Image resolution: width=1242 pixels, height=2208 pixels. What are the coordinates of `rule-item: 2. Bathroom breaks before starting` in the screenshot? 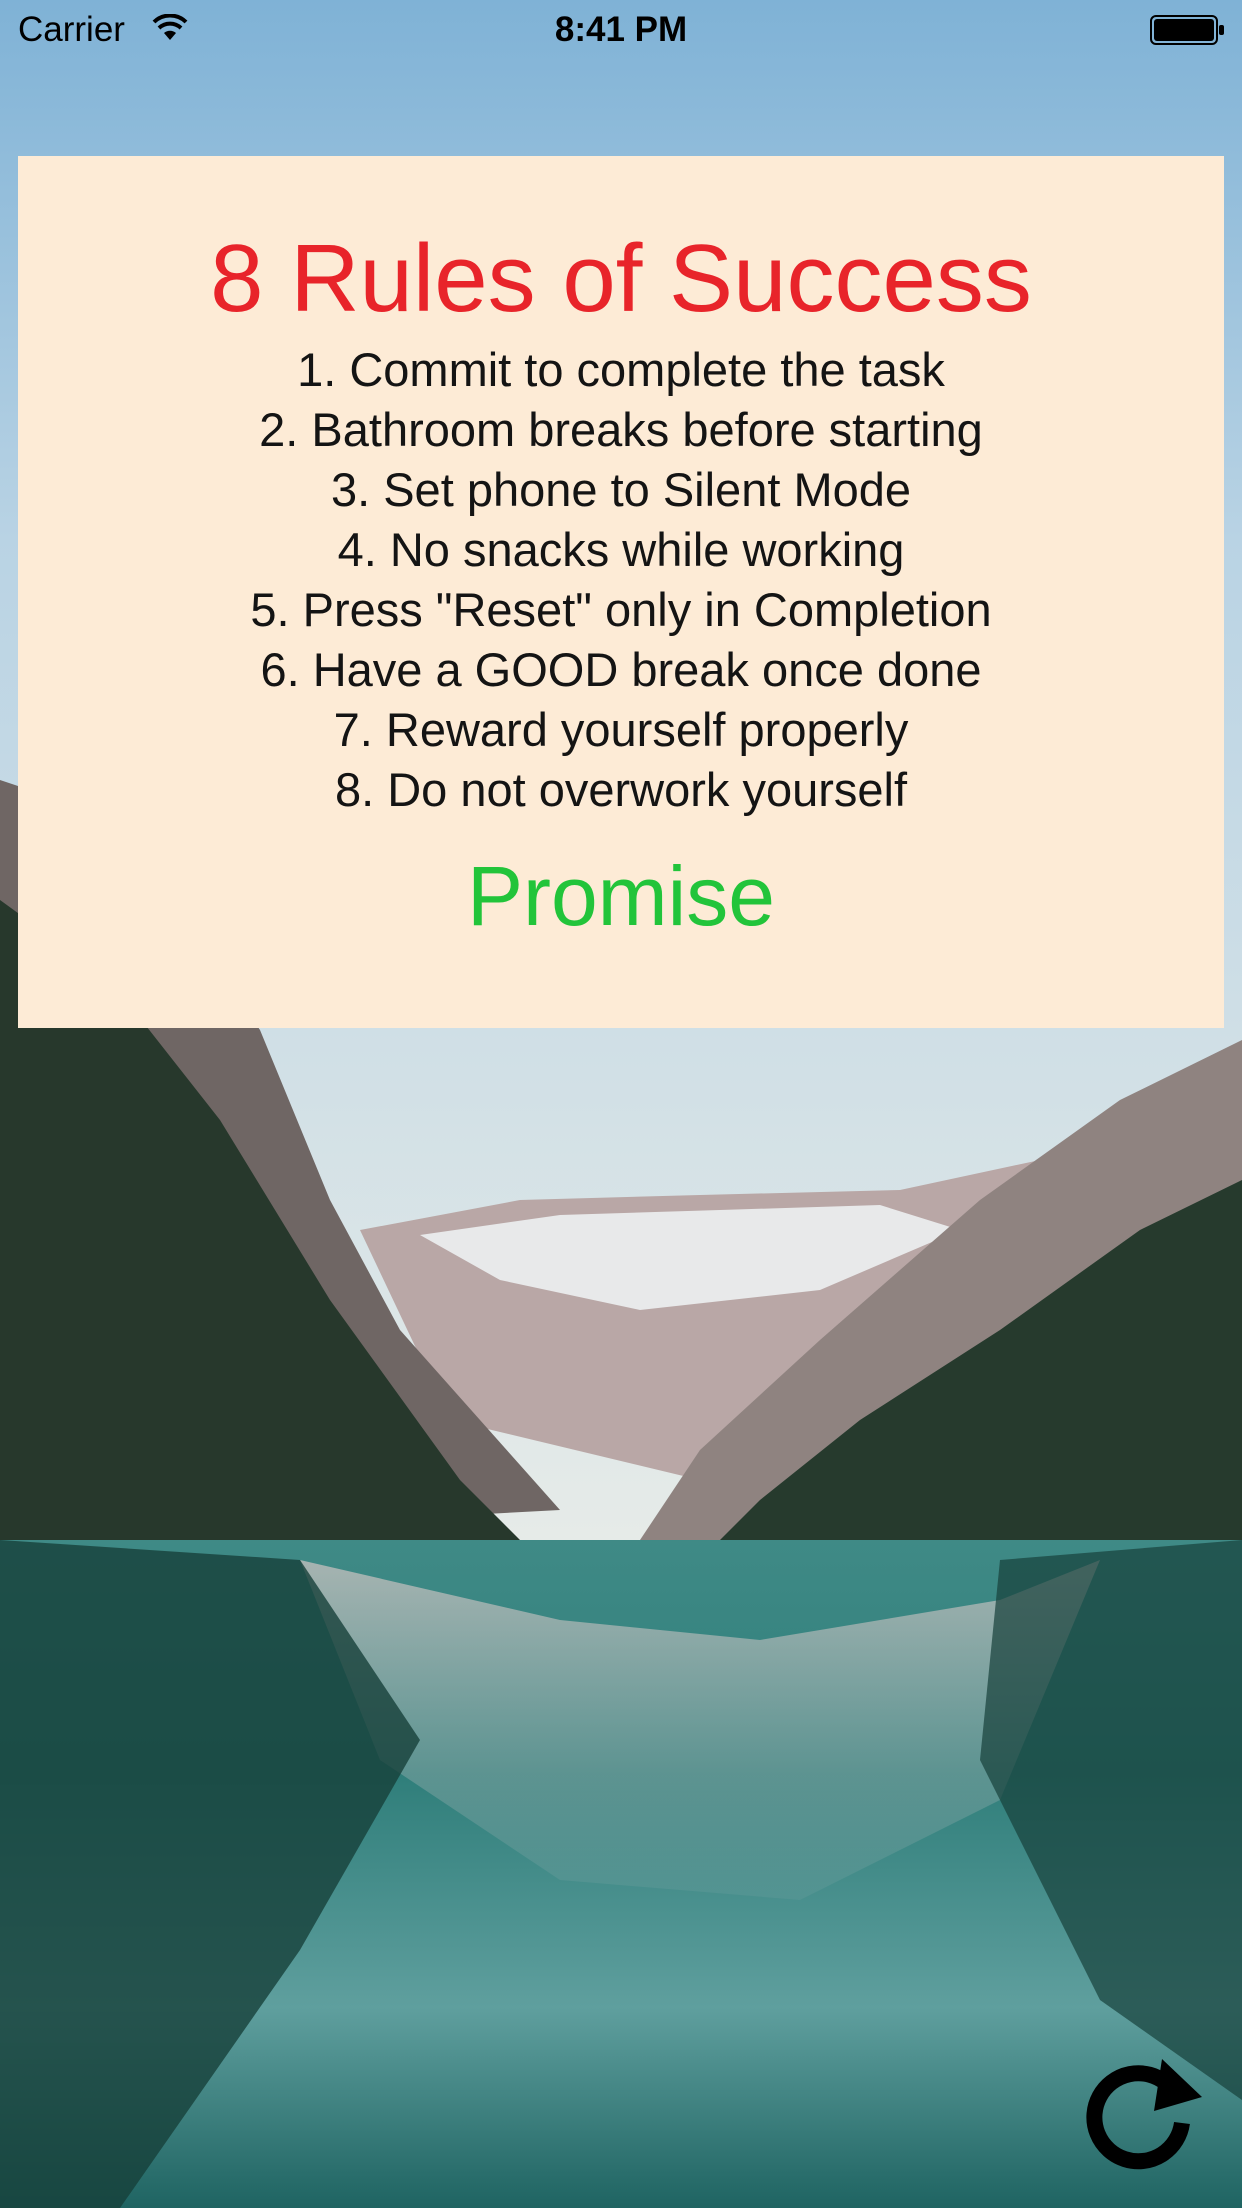 It's located at (621, 429).